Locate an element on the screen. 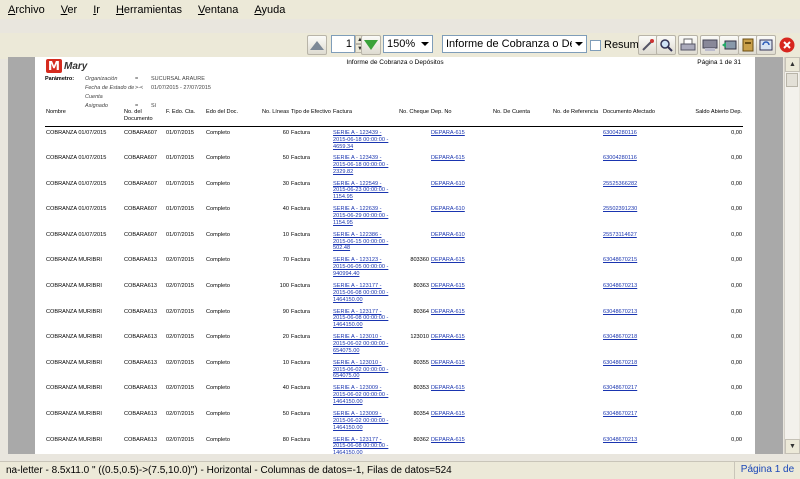 The height and width of the screenshot is (479, 800). export-button is located at coordinates (710, 45).